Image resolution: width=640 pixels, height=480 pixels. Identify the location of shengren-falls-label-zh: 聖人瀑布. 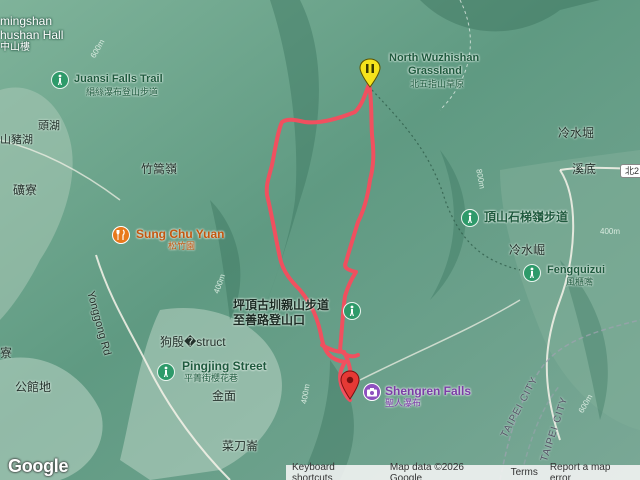
(403, 403).